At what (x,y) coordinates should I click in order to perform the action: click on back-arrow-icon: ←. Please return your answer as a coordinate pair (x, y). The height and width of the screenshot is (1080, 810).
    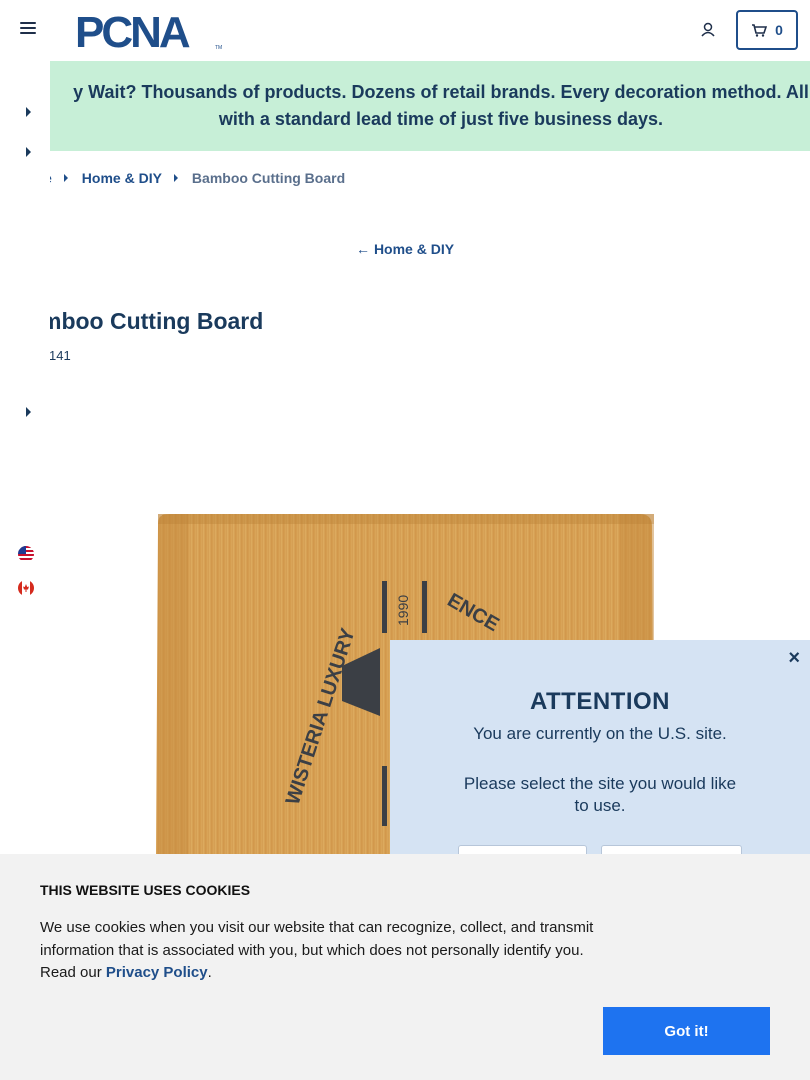
    Looking at the image, I should click on (362, 249).